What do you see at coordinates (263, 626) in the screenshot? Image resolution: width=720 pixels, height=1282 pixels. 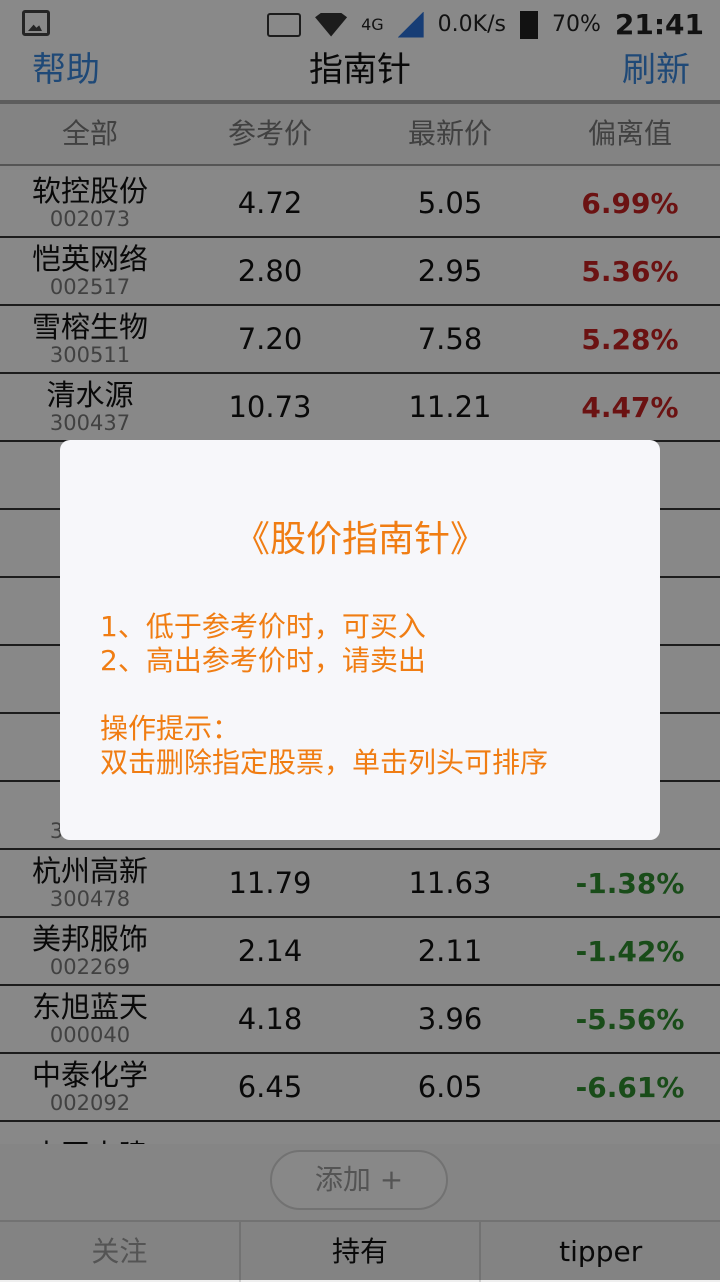 I see `dialog-line-1: 1、低于参考价时，可买入` at bounding box center [263, 626].